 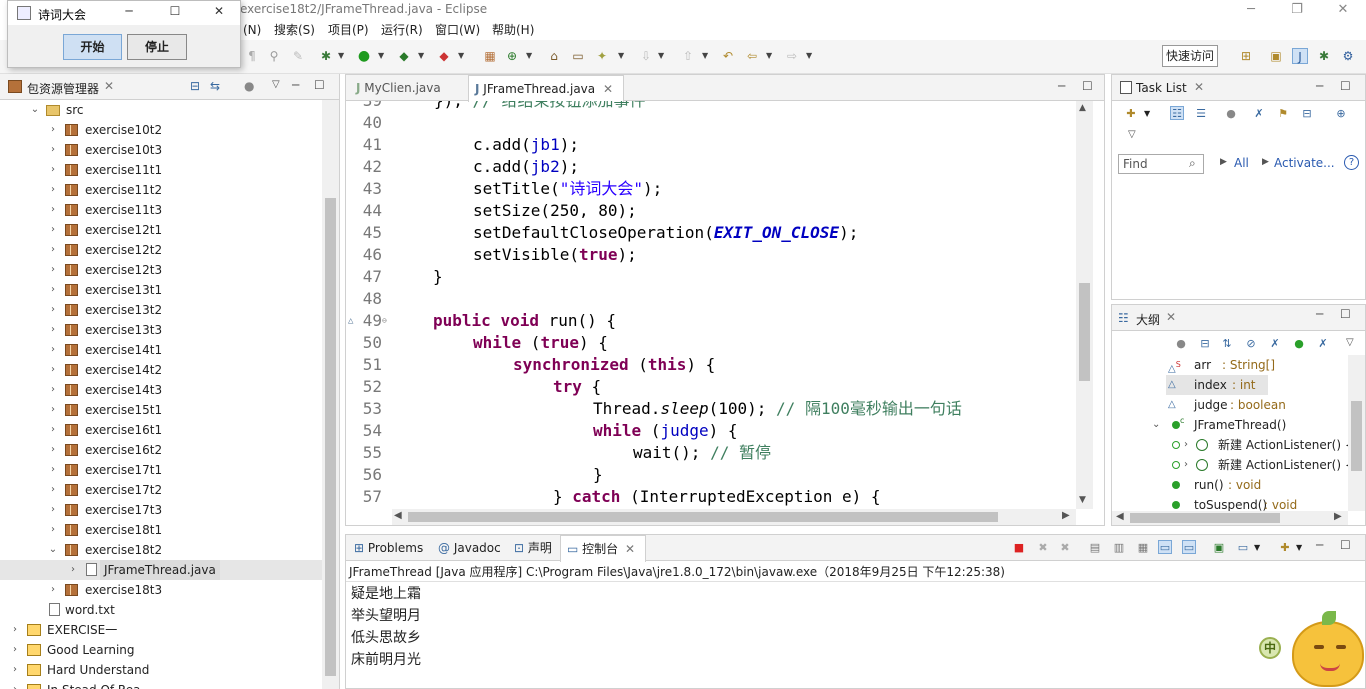 What do you see at coordinates (1250, 425) in the screenshot?
I see `outline-constructor: ⌄ c JFrameThread()` at bounding box center [1250, 425].